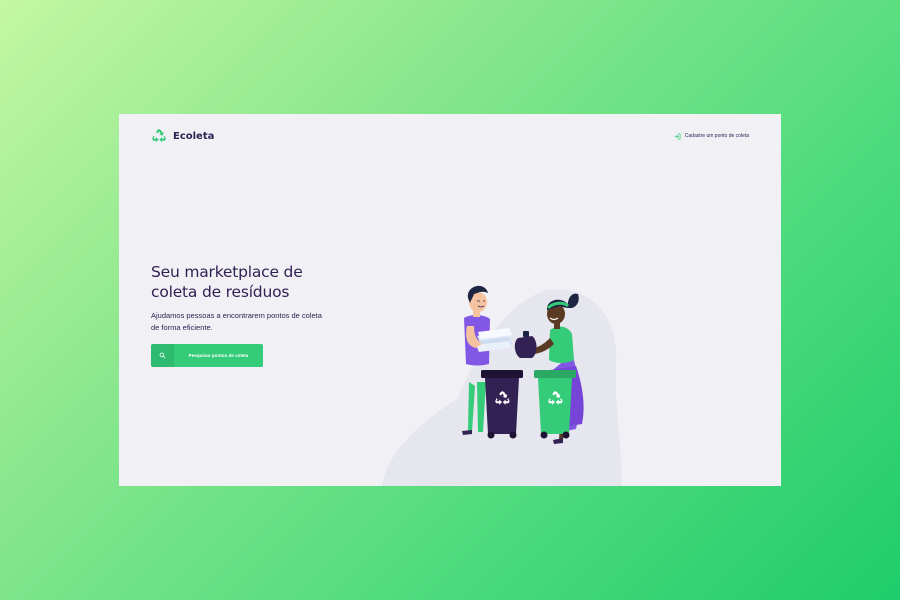  I want to click on hero-title-line2: coleta de resíduos, so click(220, 292).